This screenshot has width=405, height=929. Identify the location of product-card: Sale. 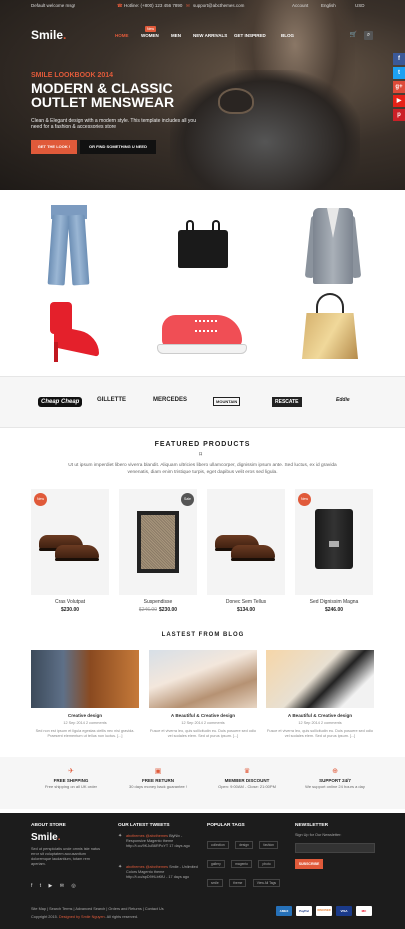
(158, 542).